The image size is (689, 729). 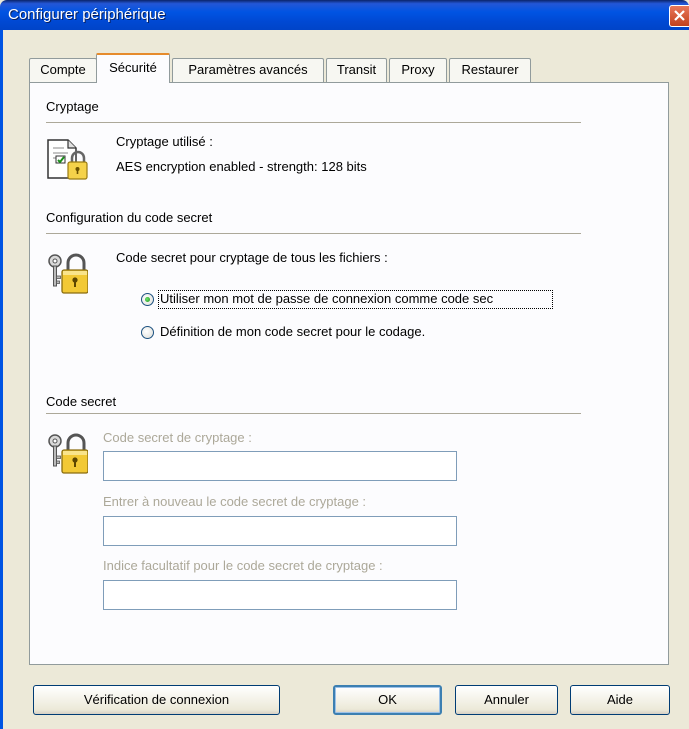 I want to click on tab-proxy: Proxy, so click(x=418, y=70).